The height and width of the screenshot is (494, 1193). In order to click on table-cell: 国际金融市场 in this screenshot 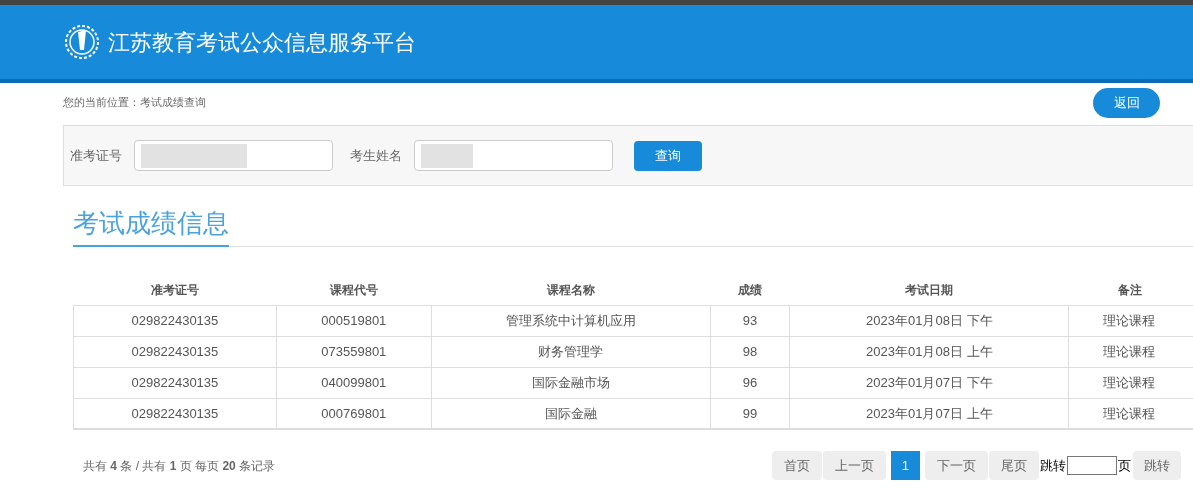, I will do `click(570, 382)`.